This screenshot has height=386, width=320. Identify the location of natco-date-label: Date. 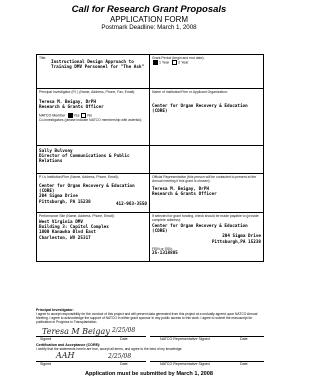
(244, 339).